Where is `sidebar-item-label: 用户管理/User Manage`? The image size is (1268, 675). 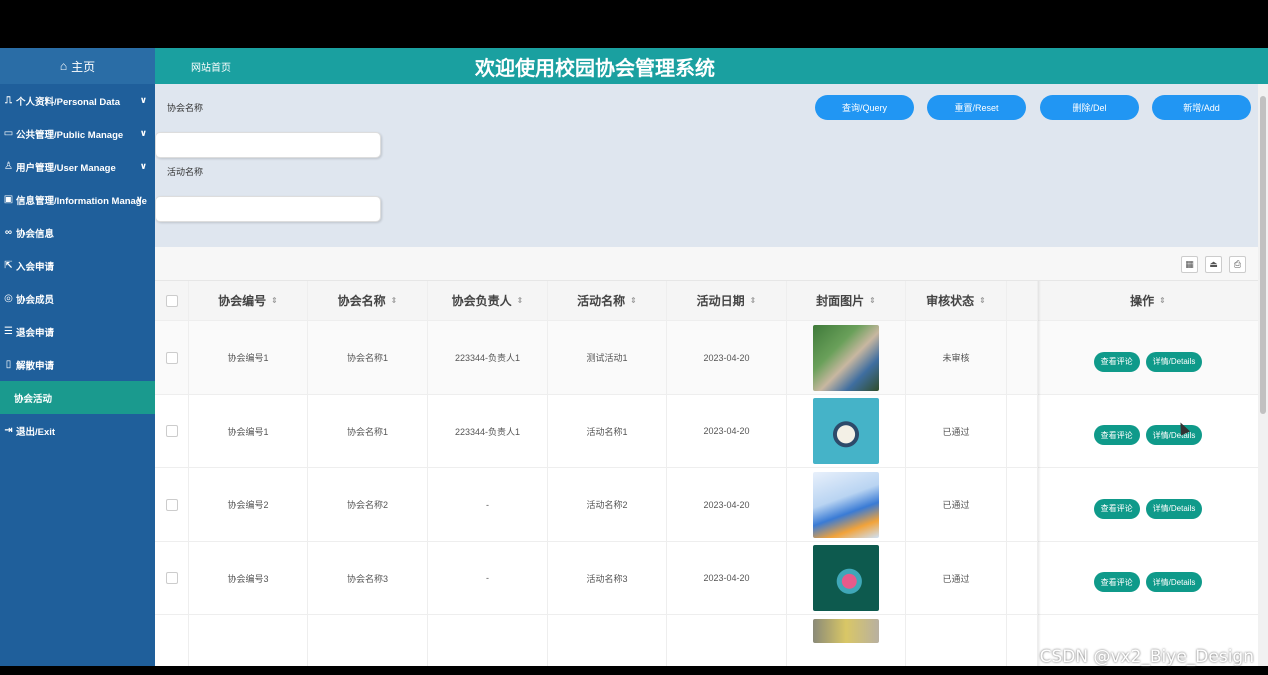
sidebar-item-label: 用户管理/User Manage is located at coordinates (66, 168).